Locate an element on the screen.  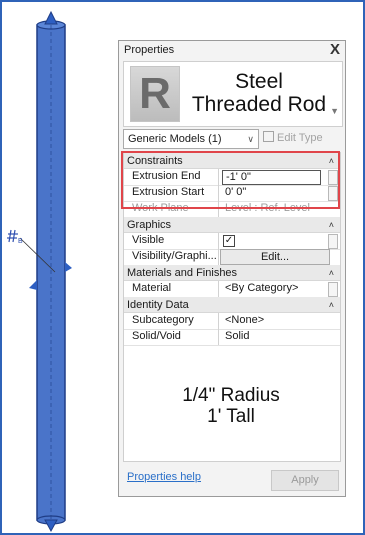
section-graphics: Graphics ˄ is located at coordinates (232, 225).